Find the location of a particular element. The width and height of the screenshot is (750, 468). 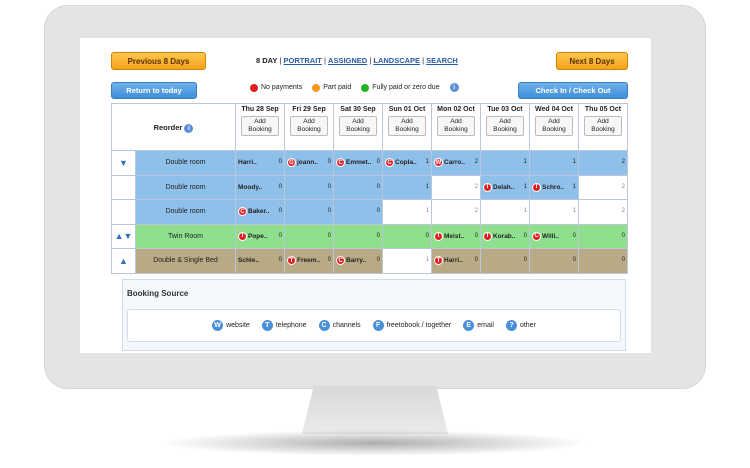

booking-guest: C Barry.. is located at coordinates (358, 261).